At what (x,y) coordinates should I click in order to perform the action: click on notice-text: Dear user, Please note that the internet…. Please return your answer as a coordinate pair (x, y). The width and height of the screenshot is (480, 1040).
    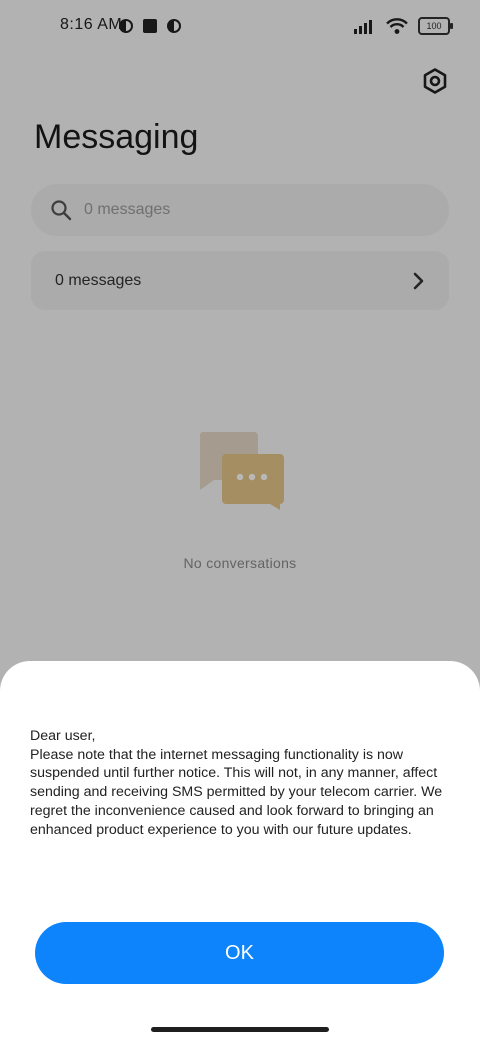
    Looking at the image, I should click on (248, 783).